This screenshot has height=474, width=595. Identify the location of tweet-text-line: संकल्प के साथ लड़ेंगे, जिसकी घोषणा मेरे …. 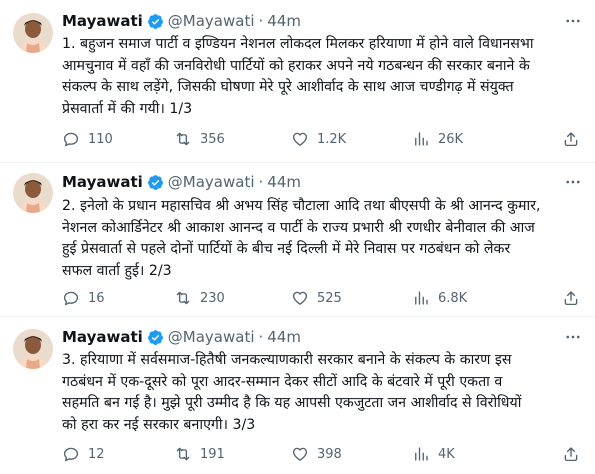
(288, 87).